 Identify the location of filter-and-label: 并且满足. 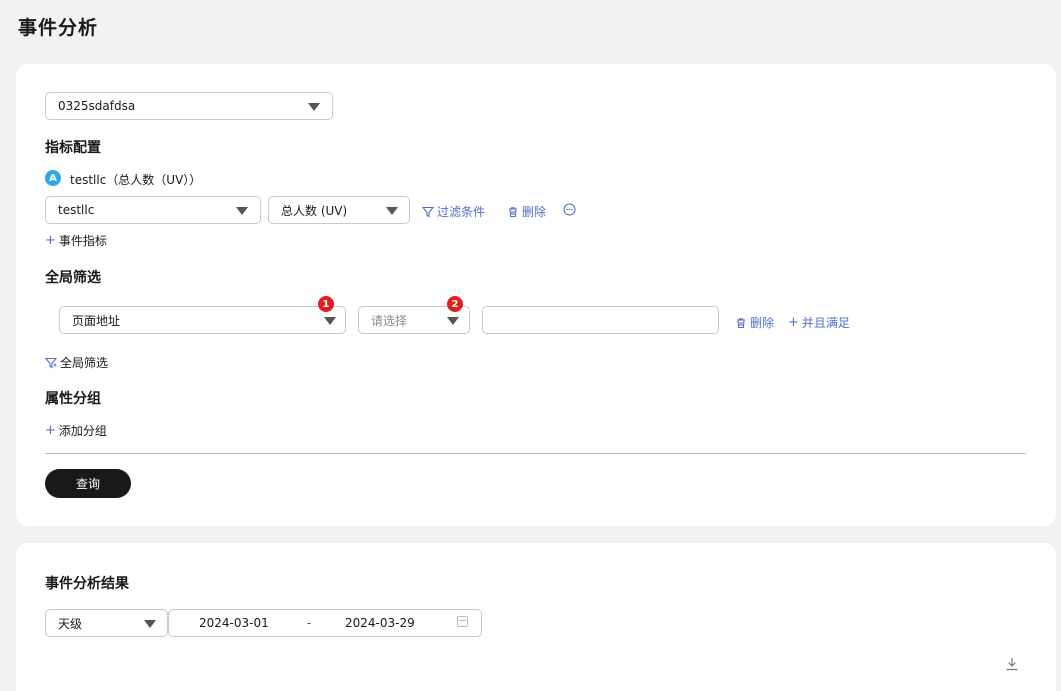
(825, 323).